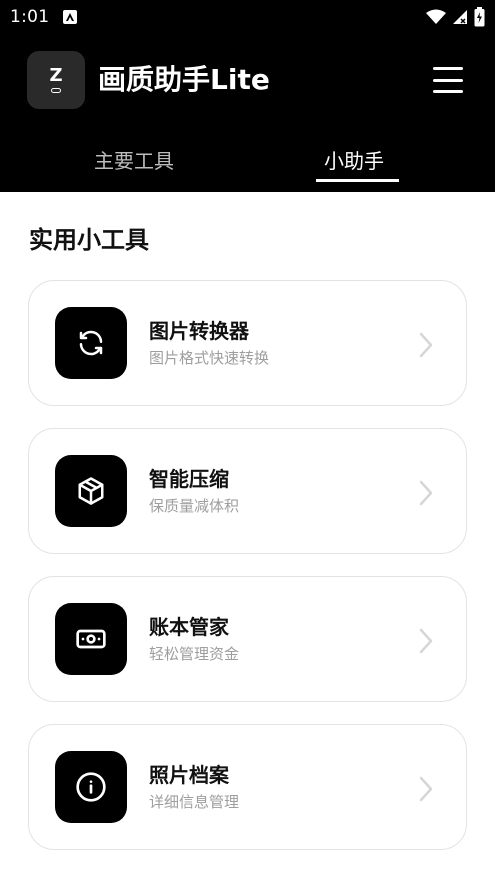  I want to click on tool-card-ledger: 账本管家 轻松管理资金, so click(247, 639).